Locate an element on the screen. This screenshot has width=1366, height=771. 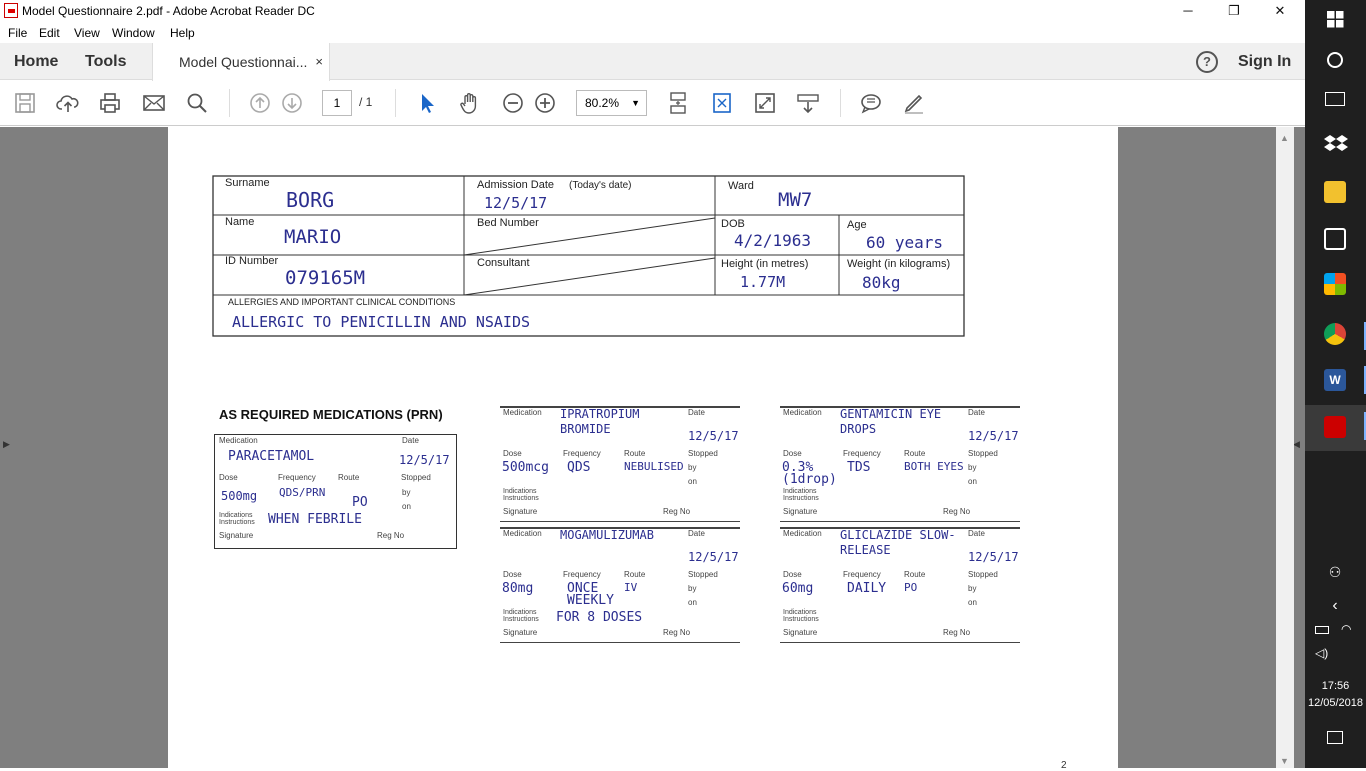
age-value: 60 years is located at coordinates (905, 242).